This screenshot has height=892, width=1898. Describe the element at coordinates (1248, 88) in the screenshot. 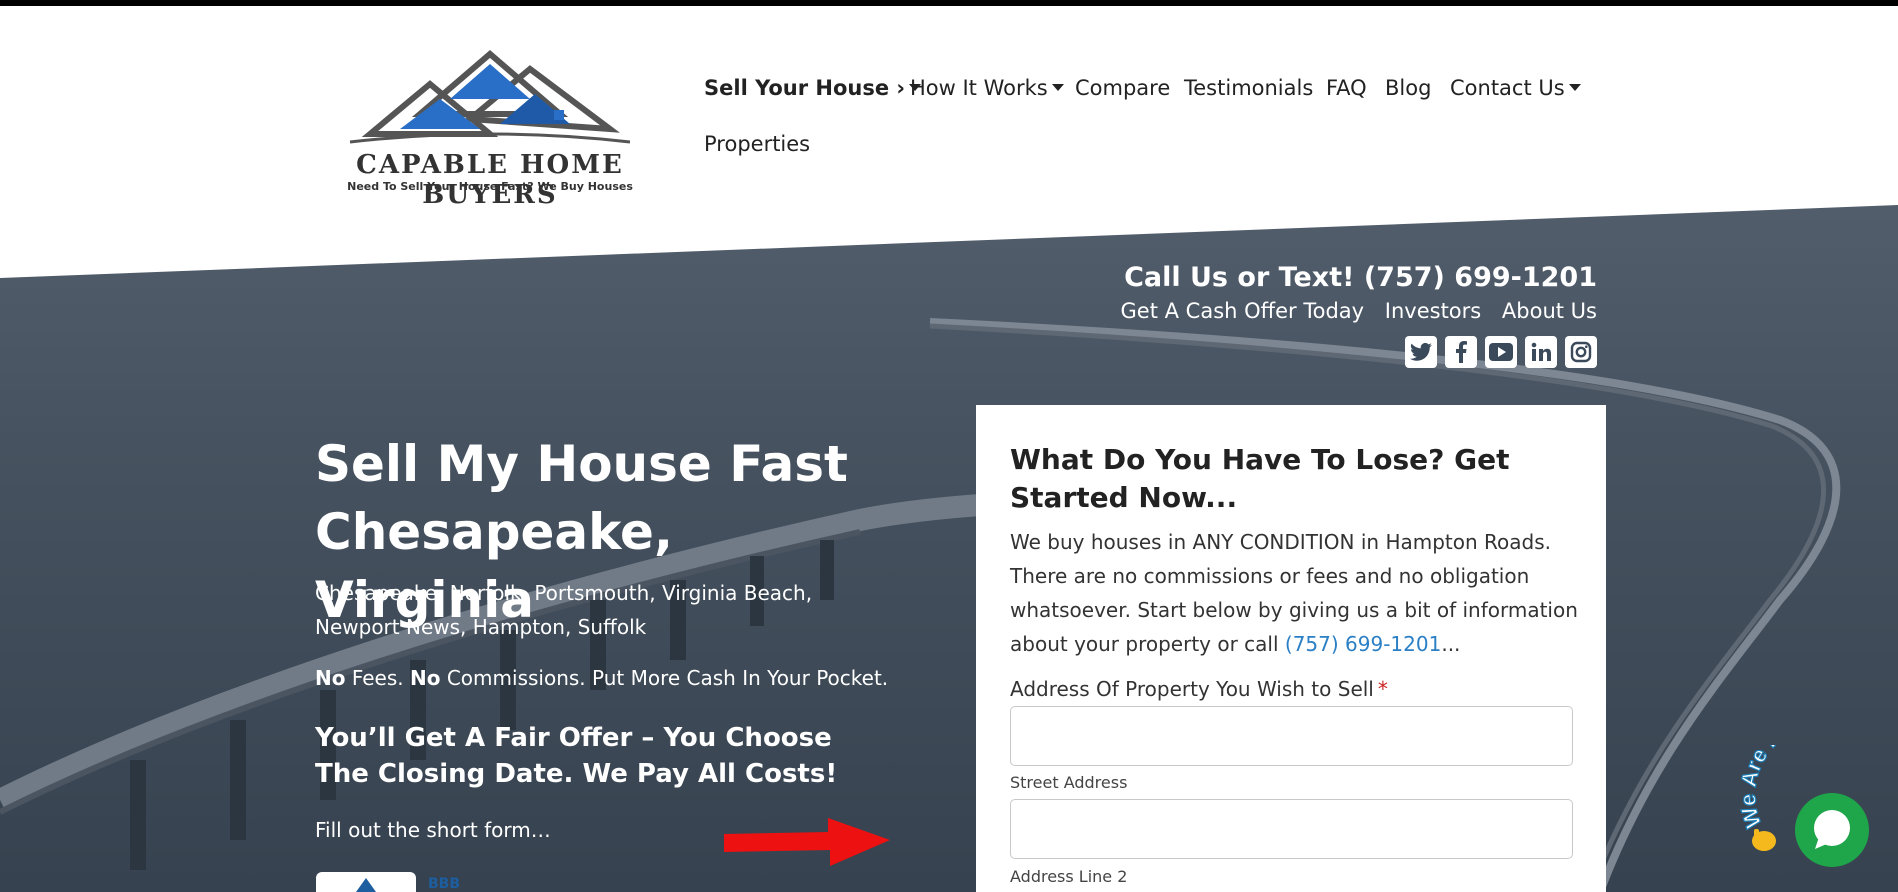

I see `nav-testimonials: Testimonials` at that location.